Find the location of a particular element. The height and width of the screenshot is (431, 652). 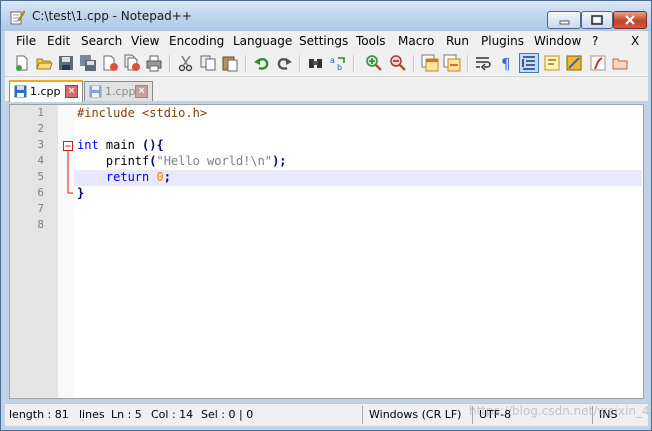

zoom-in-icon is located at coordinates (374, 63).